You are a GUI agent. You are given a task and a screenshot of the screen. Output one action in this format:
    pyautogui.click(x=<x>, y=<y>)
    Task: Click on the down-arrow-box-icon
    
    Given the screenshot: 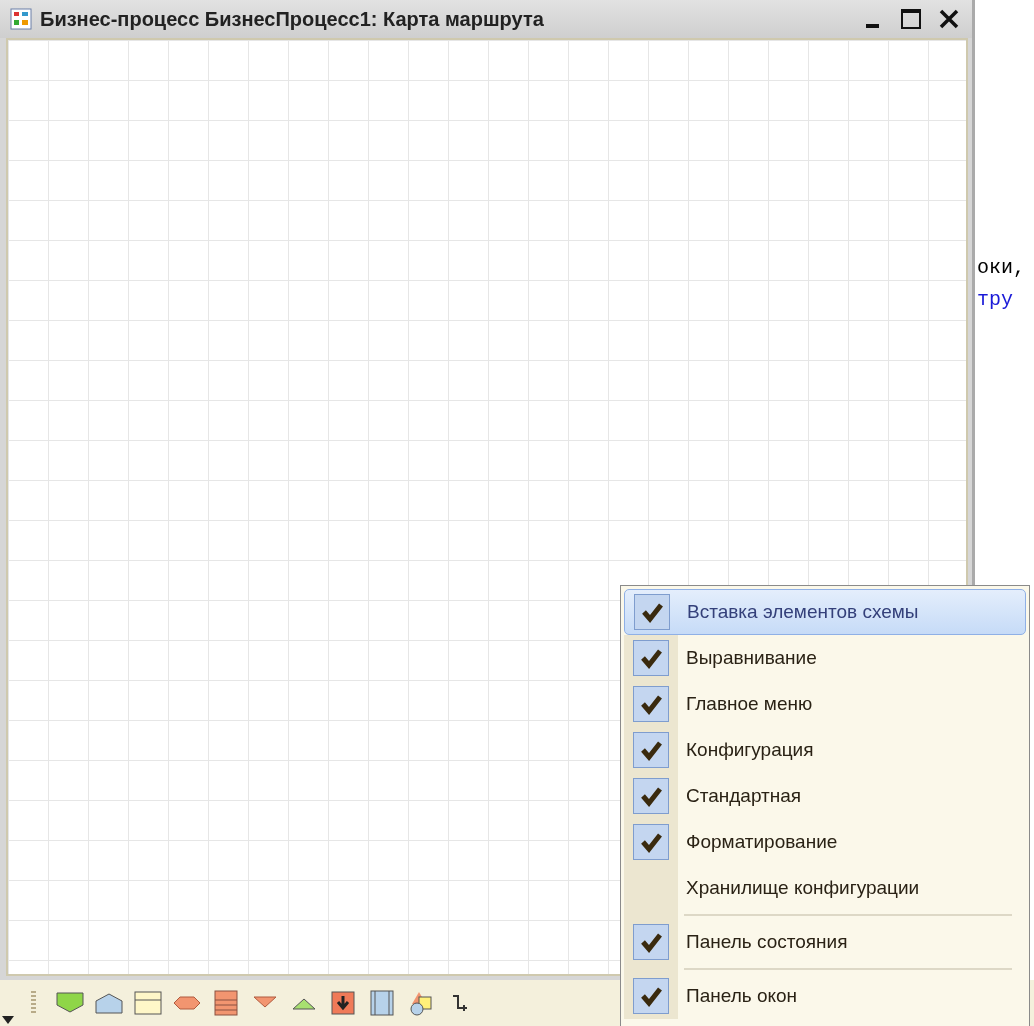 What is the action you would take?
    pyautogui.click(x=343, y=1003)
    